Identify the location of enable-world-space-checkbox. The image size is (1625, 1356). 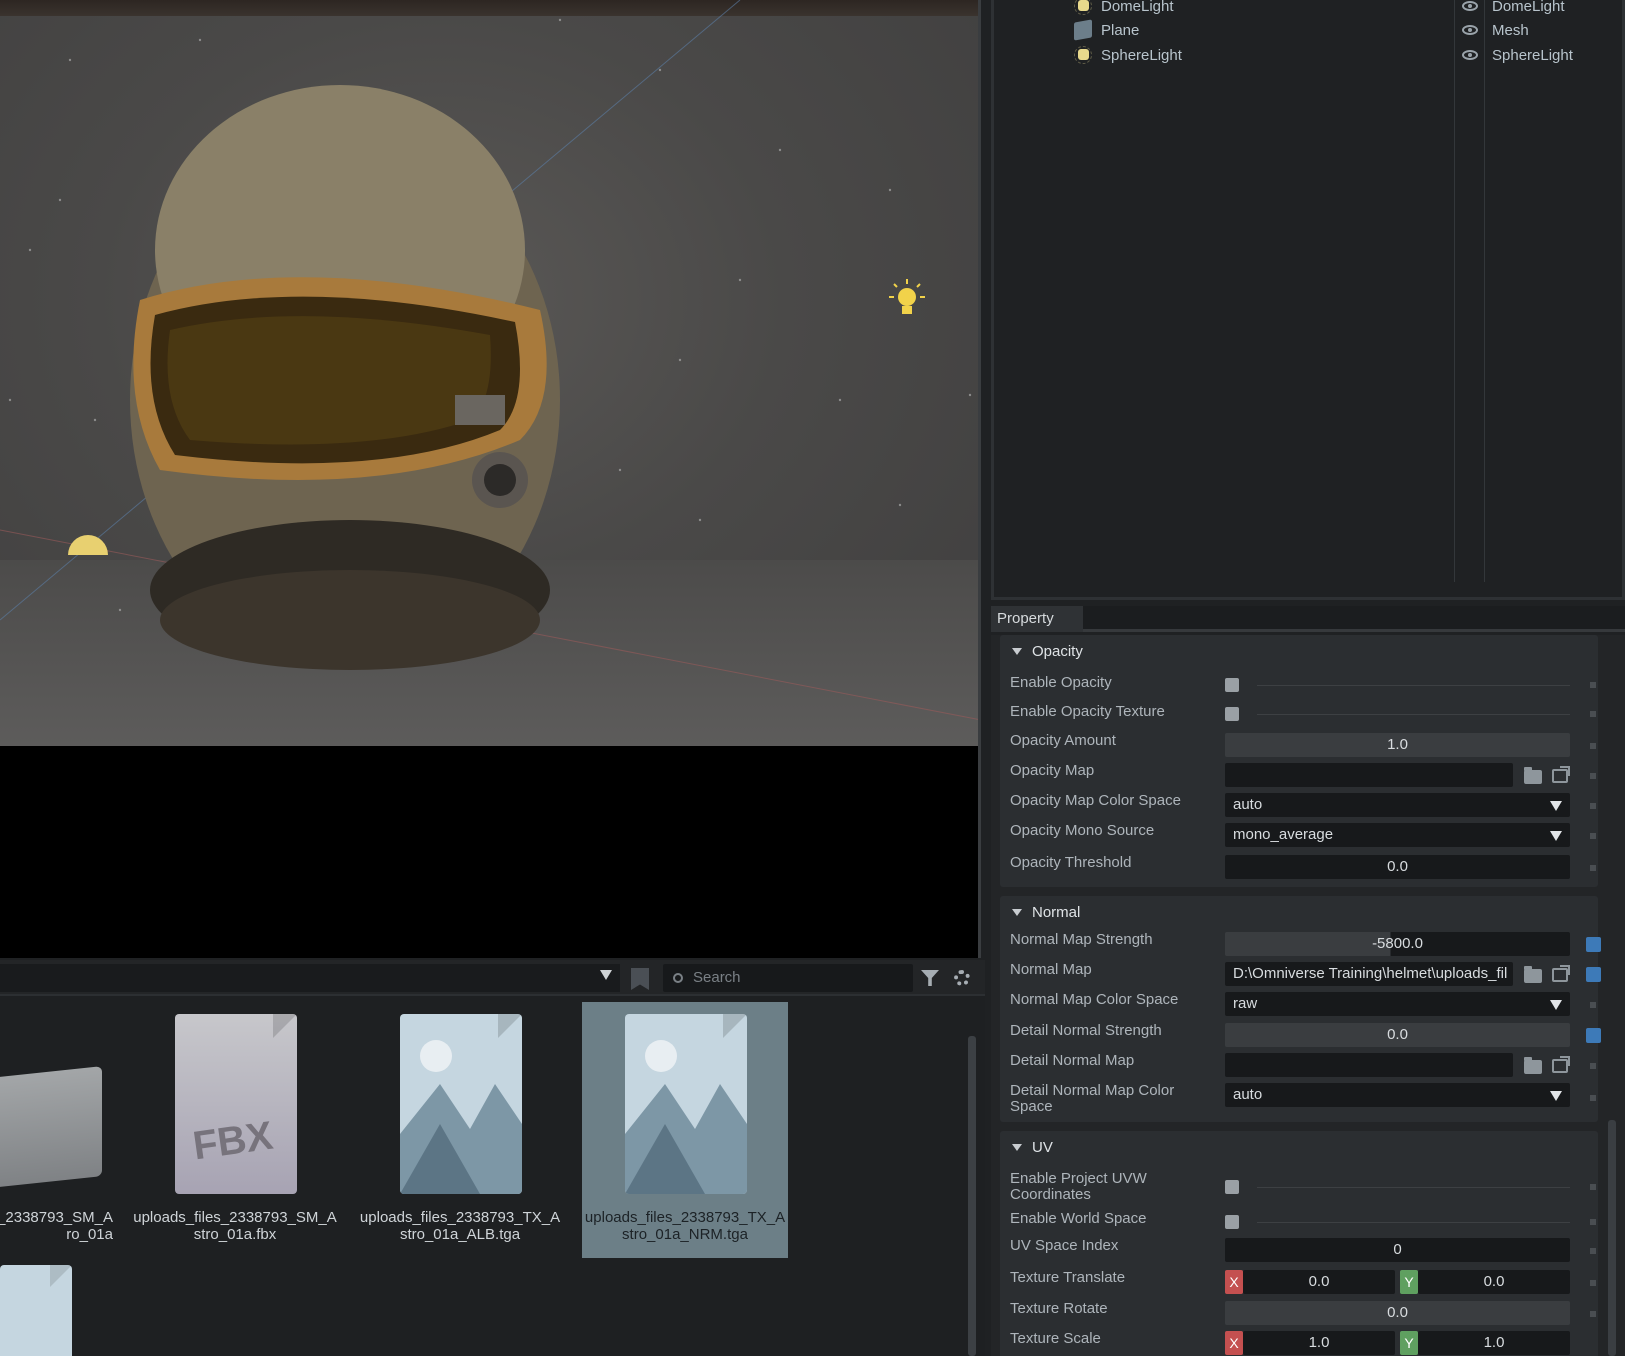
(1232, 1222).